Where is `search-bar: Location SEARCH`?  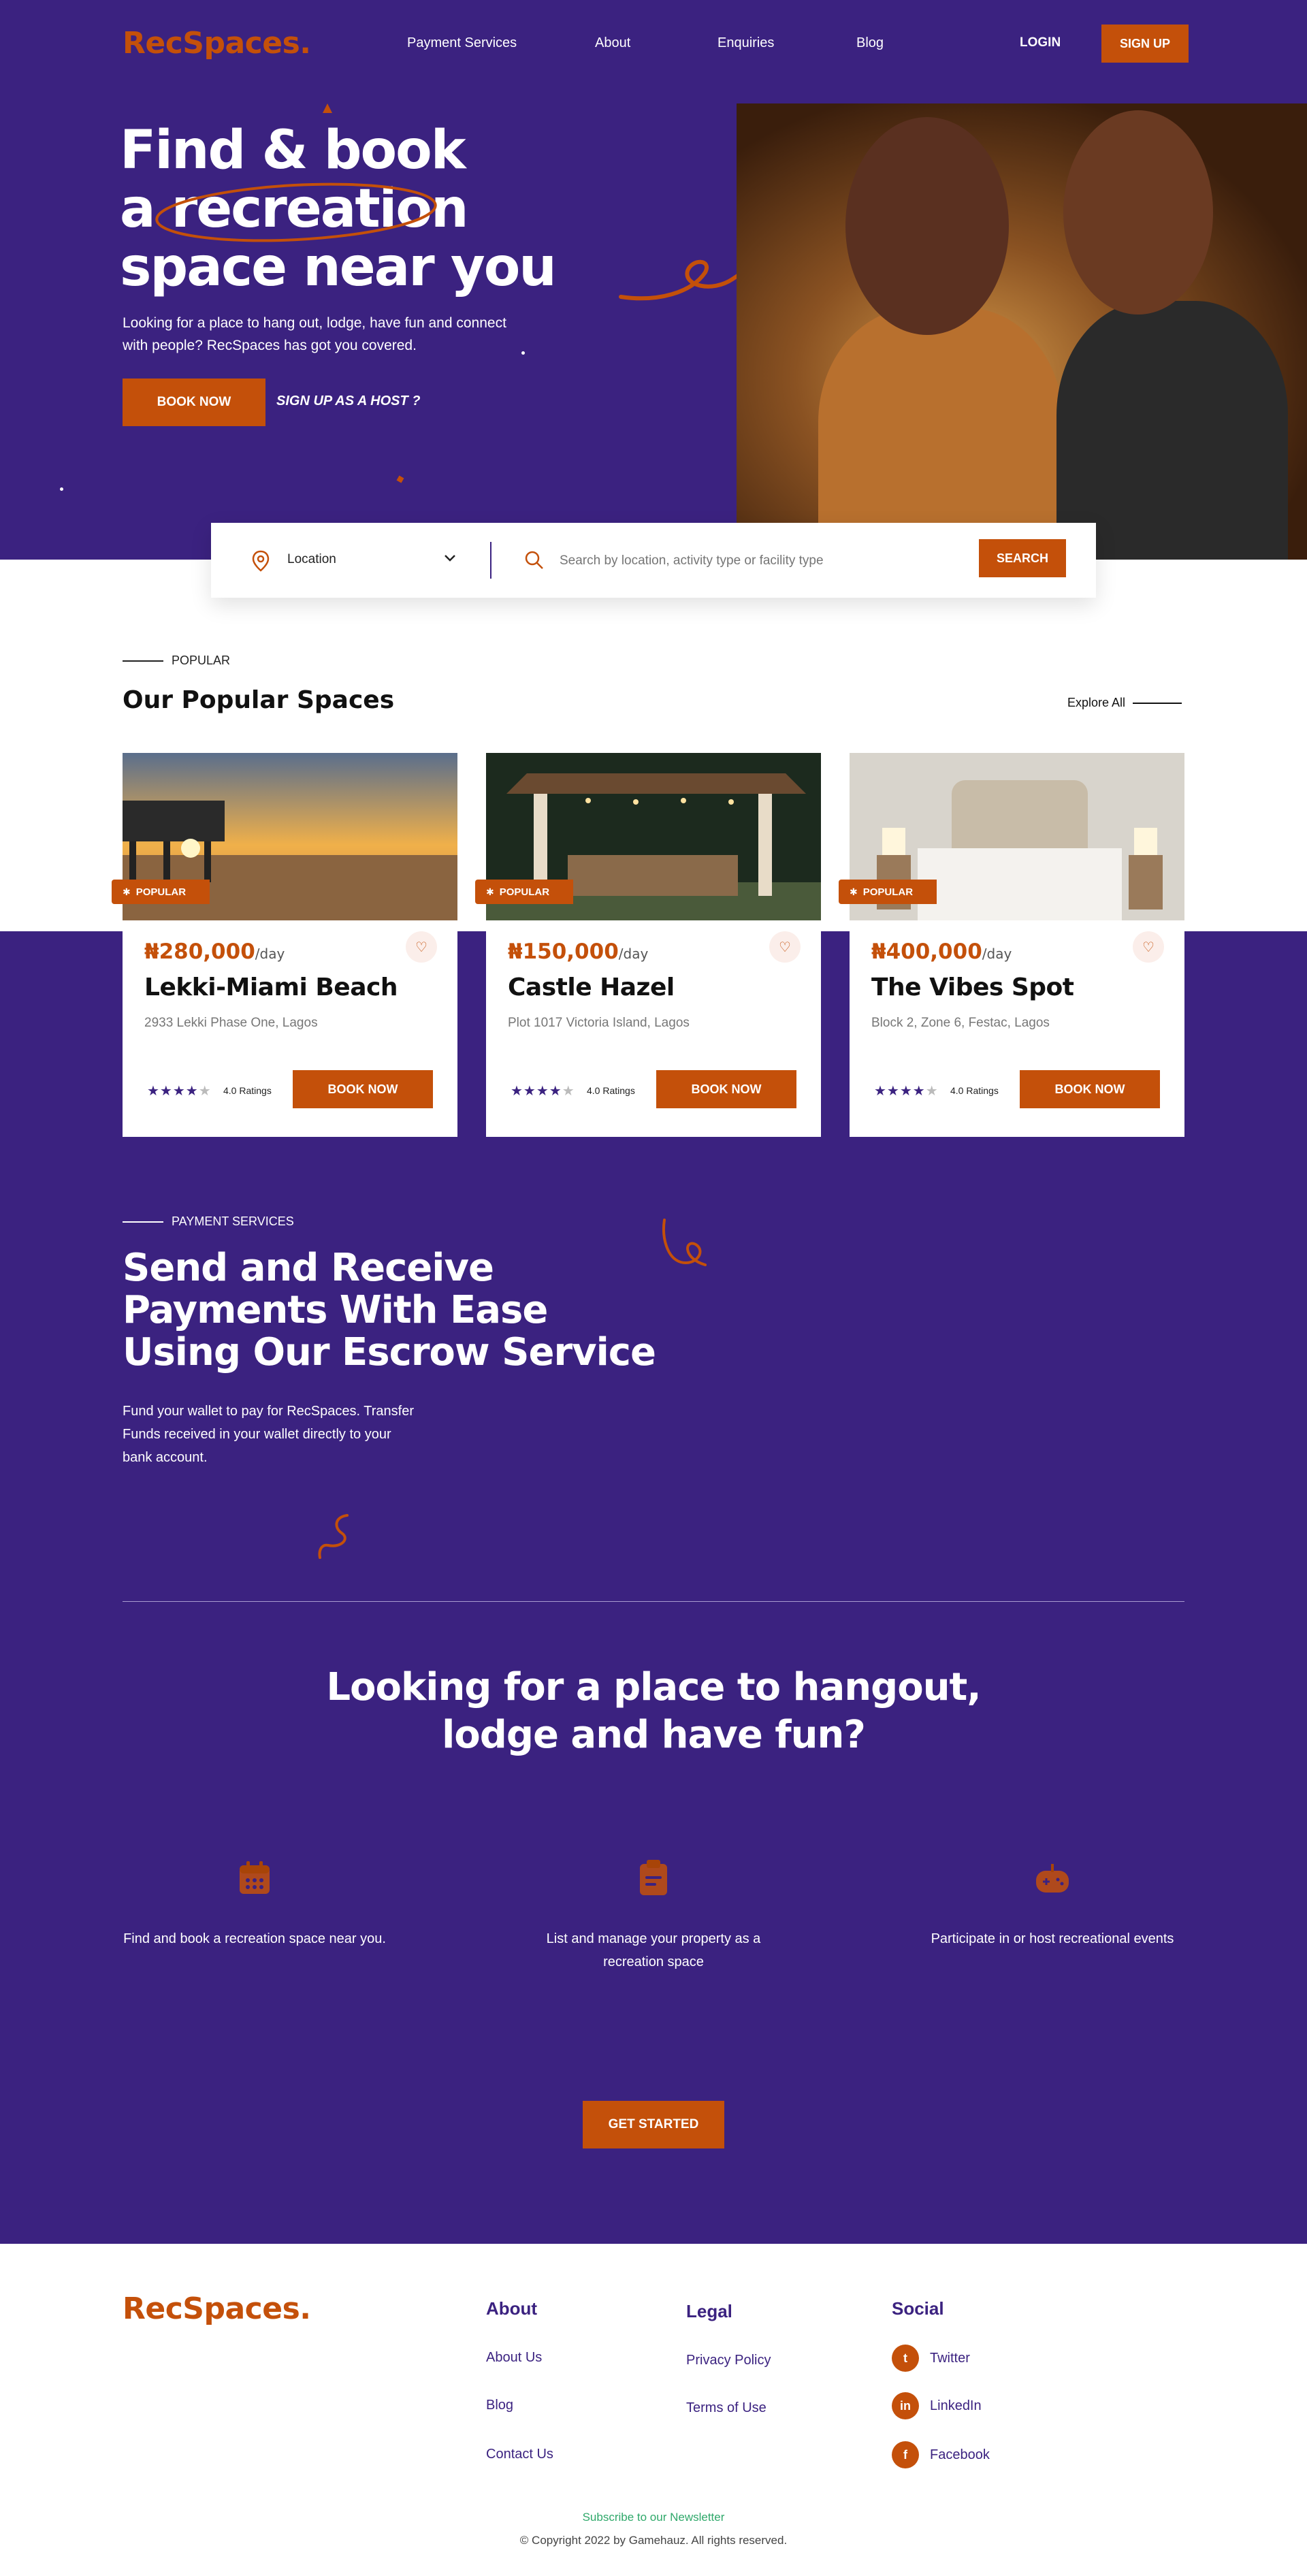
search-bar: Location SEARCH is located at coordinates (654, 561).